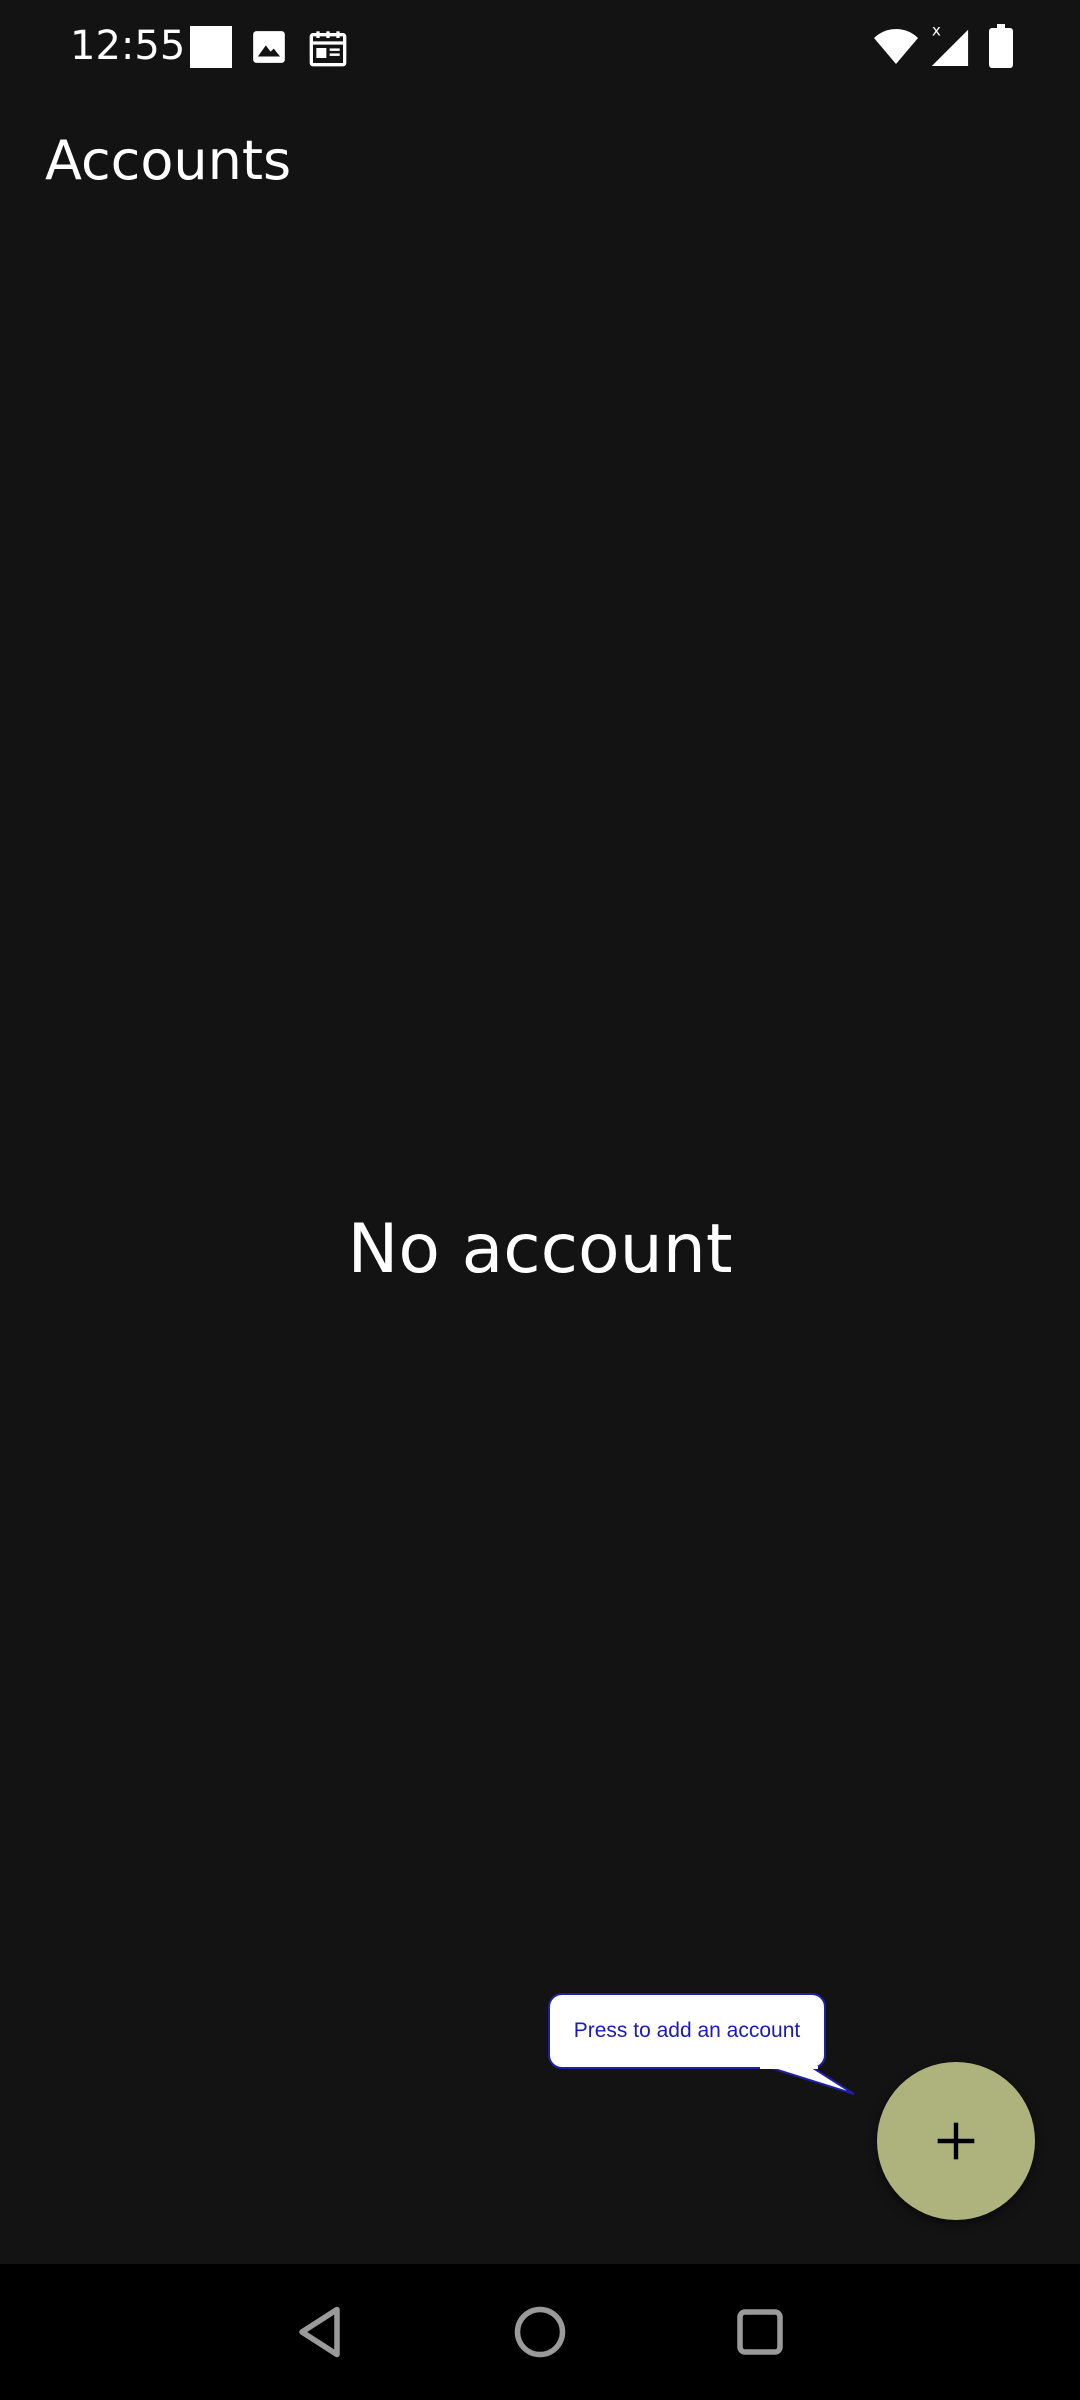 This screenshot has height=2400, width=1080. I want to click on page-title: Accounts, so click(168, 160).